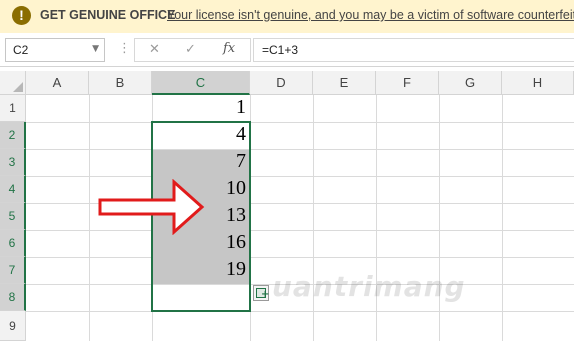  Describe the element at coordinates (281, 83) in the screenshot. I see `column-header-d: D` at that location.